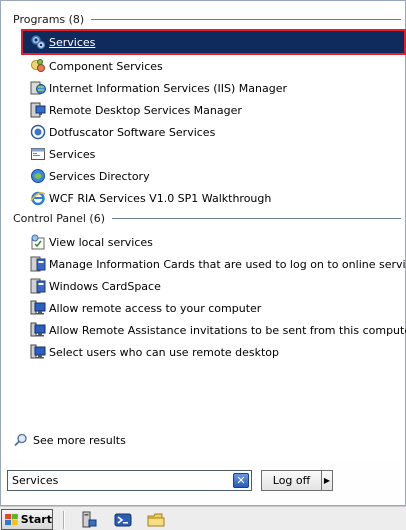  Describe the element at coordinates (145, 110) in the screenshot. I see `result-item-label: Remote Desktop Services Manager` at that location.